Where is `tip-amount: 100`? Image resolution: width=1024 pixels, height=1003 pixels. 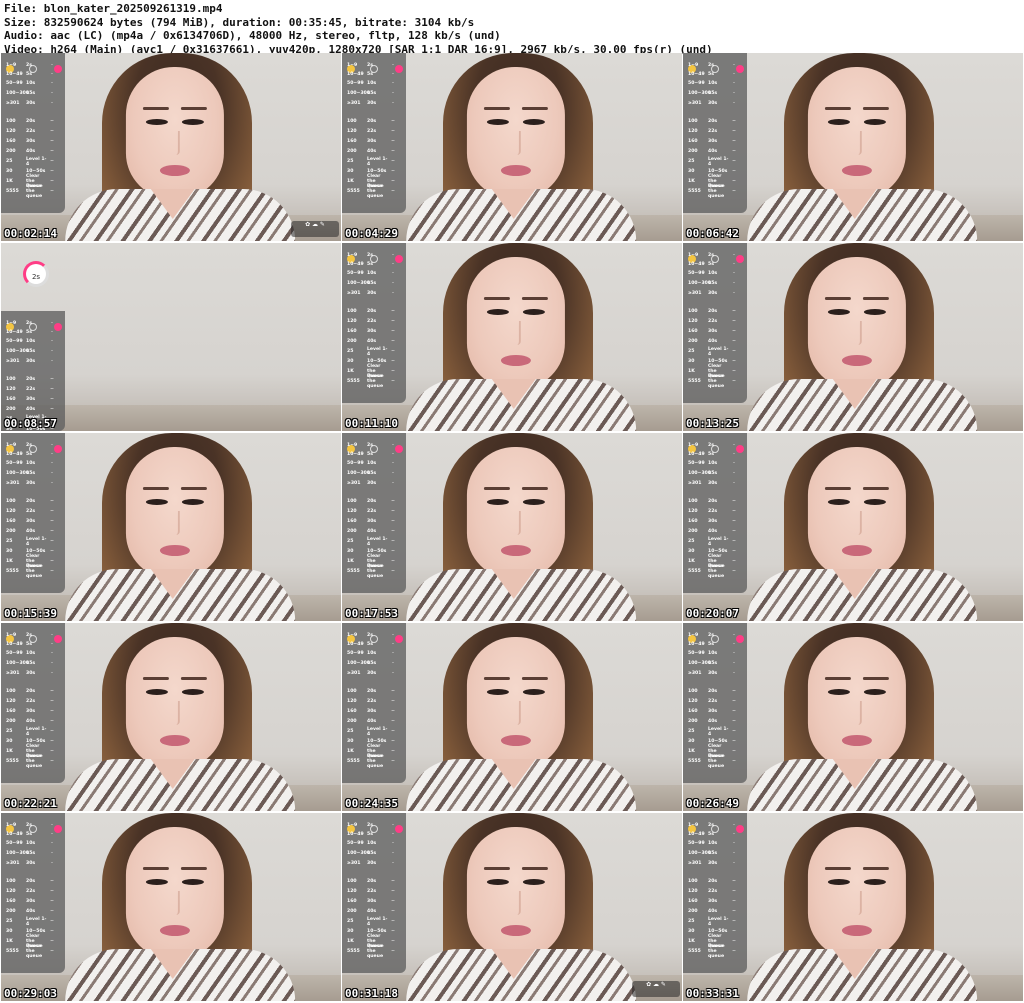 tip-amount: 100 is located at coordinates (11, 501).